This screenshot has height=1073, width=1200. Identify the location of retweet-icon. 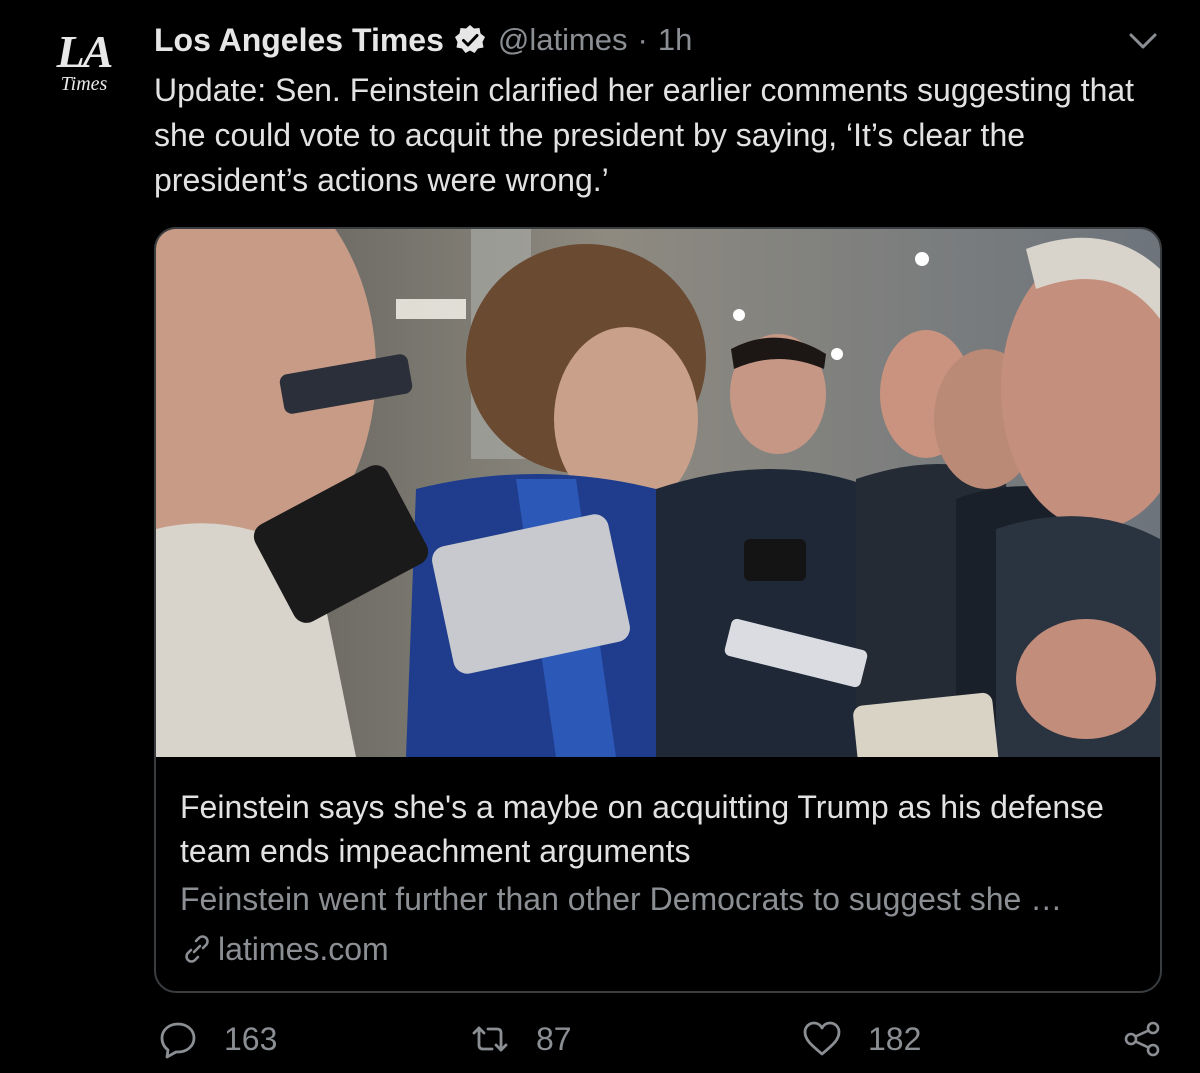
(490, 1039).